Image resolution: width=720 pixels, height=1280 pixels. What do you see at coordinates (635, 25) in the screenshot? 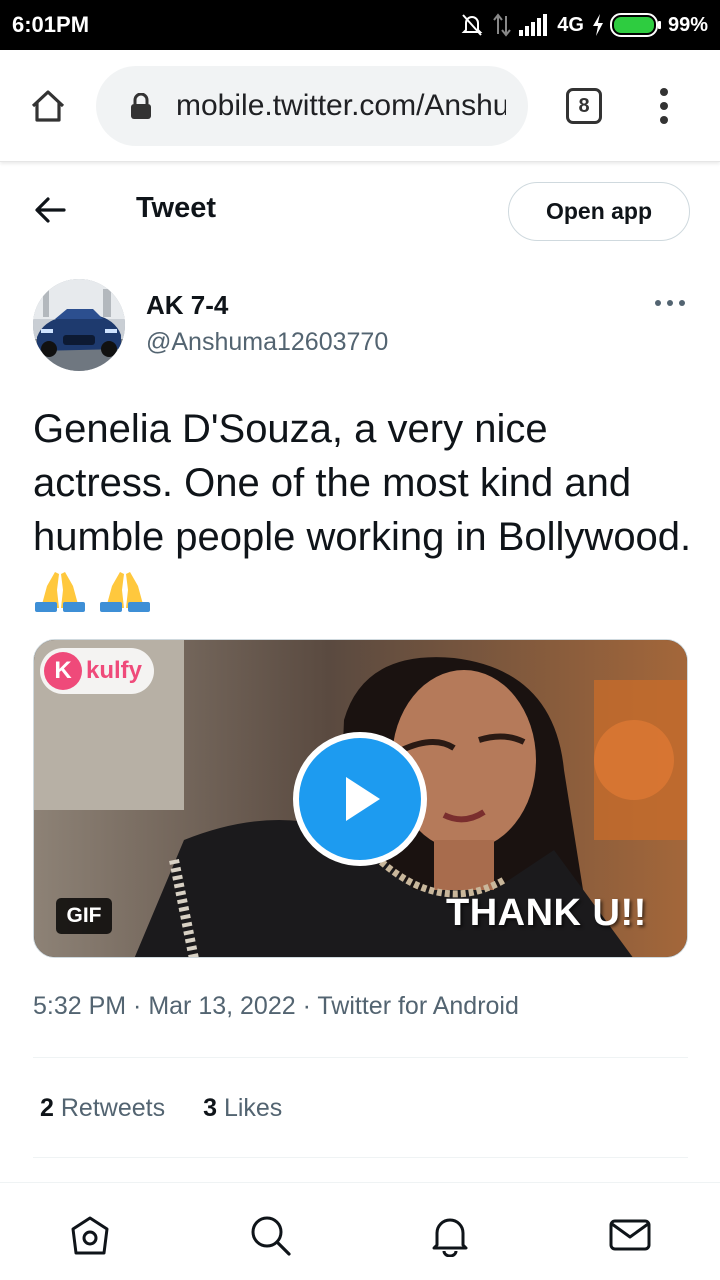
I see `battery-icon` at bounding box center [635, 25].